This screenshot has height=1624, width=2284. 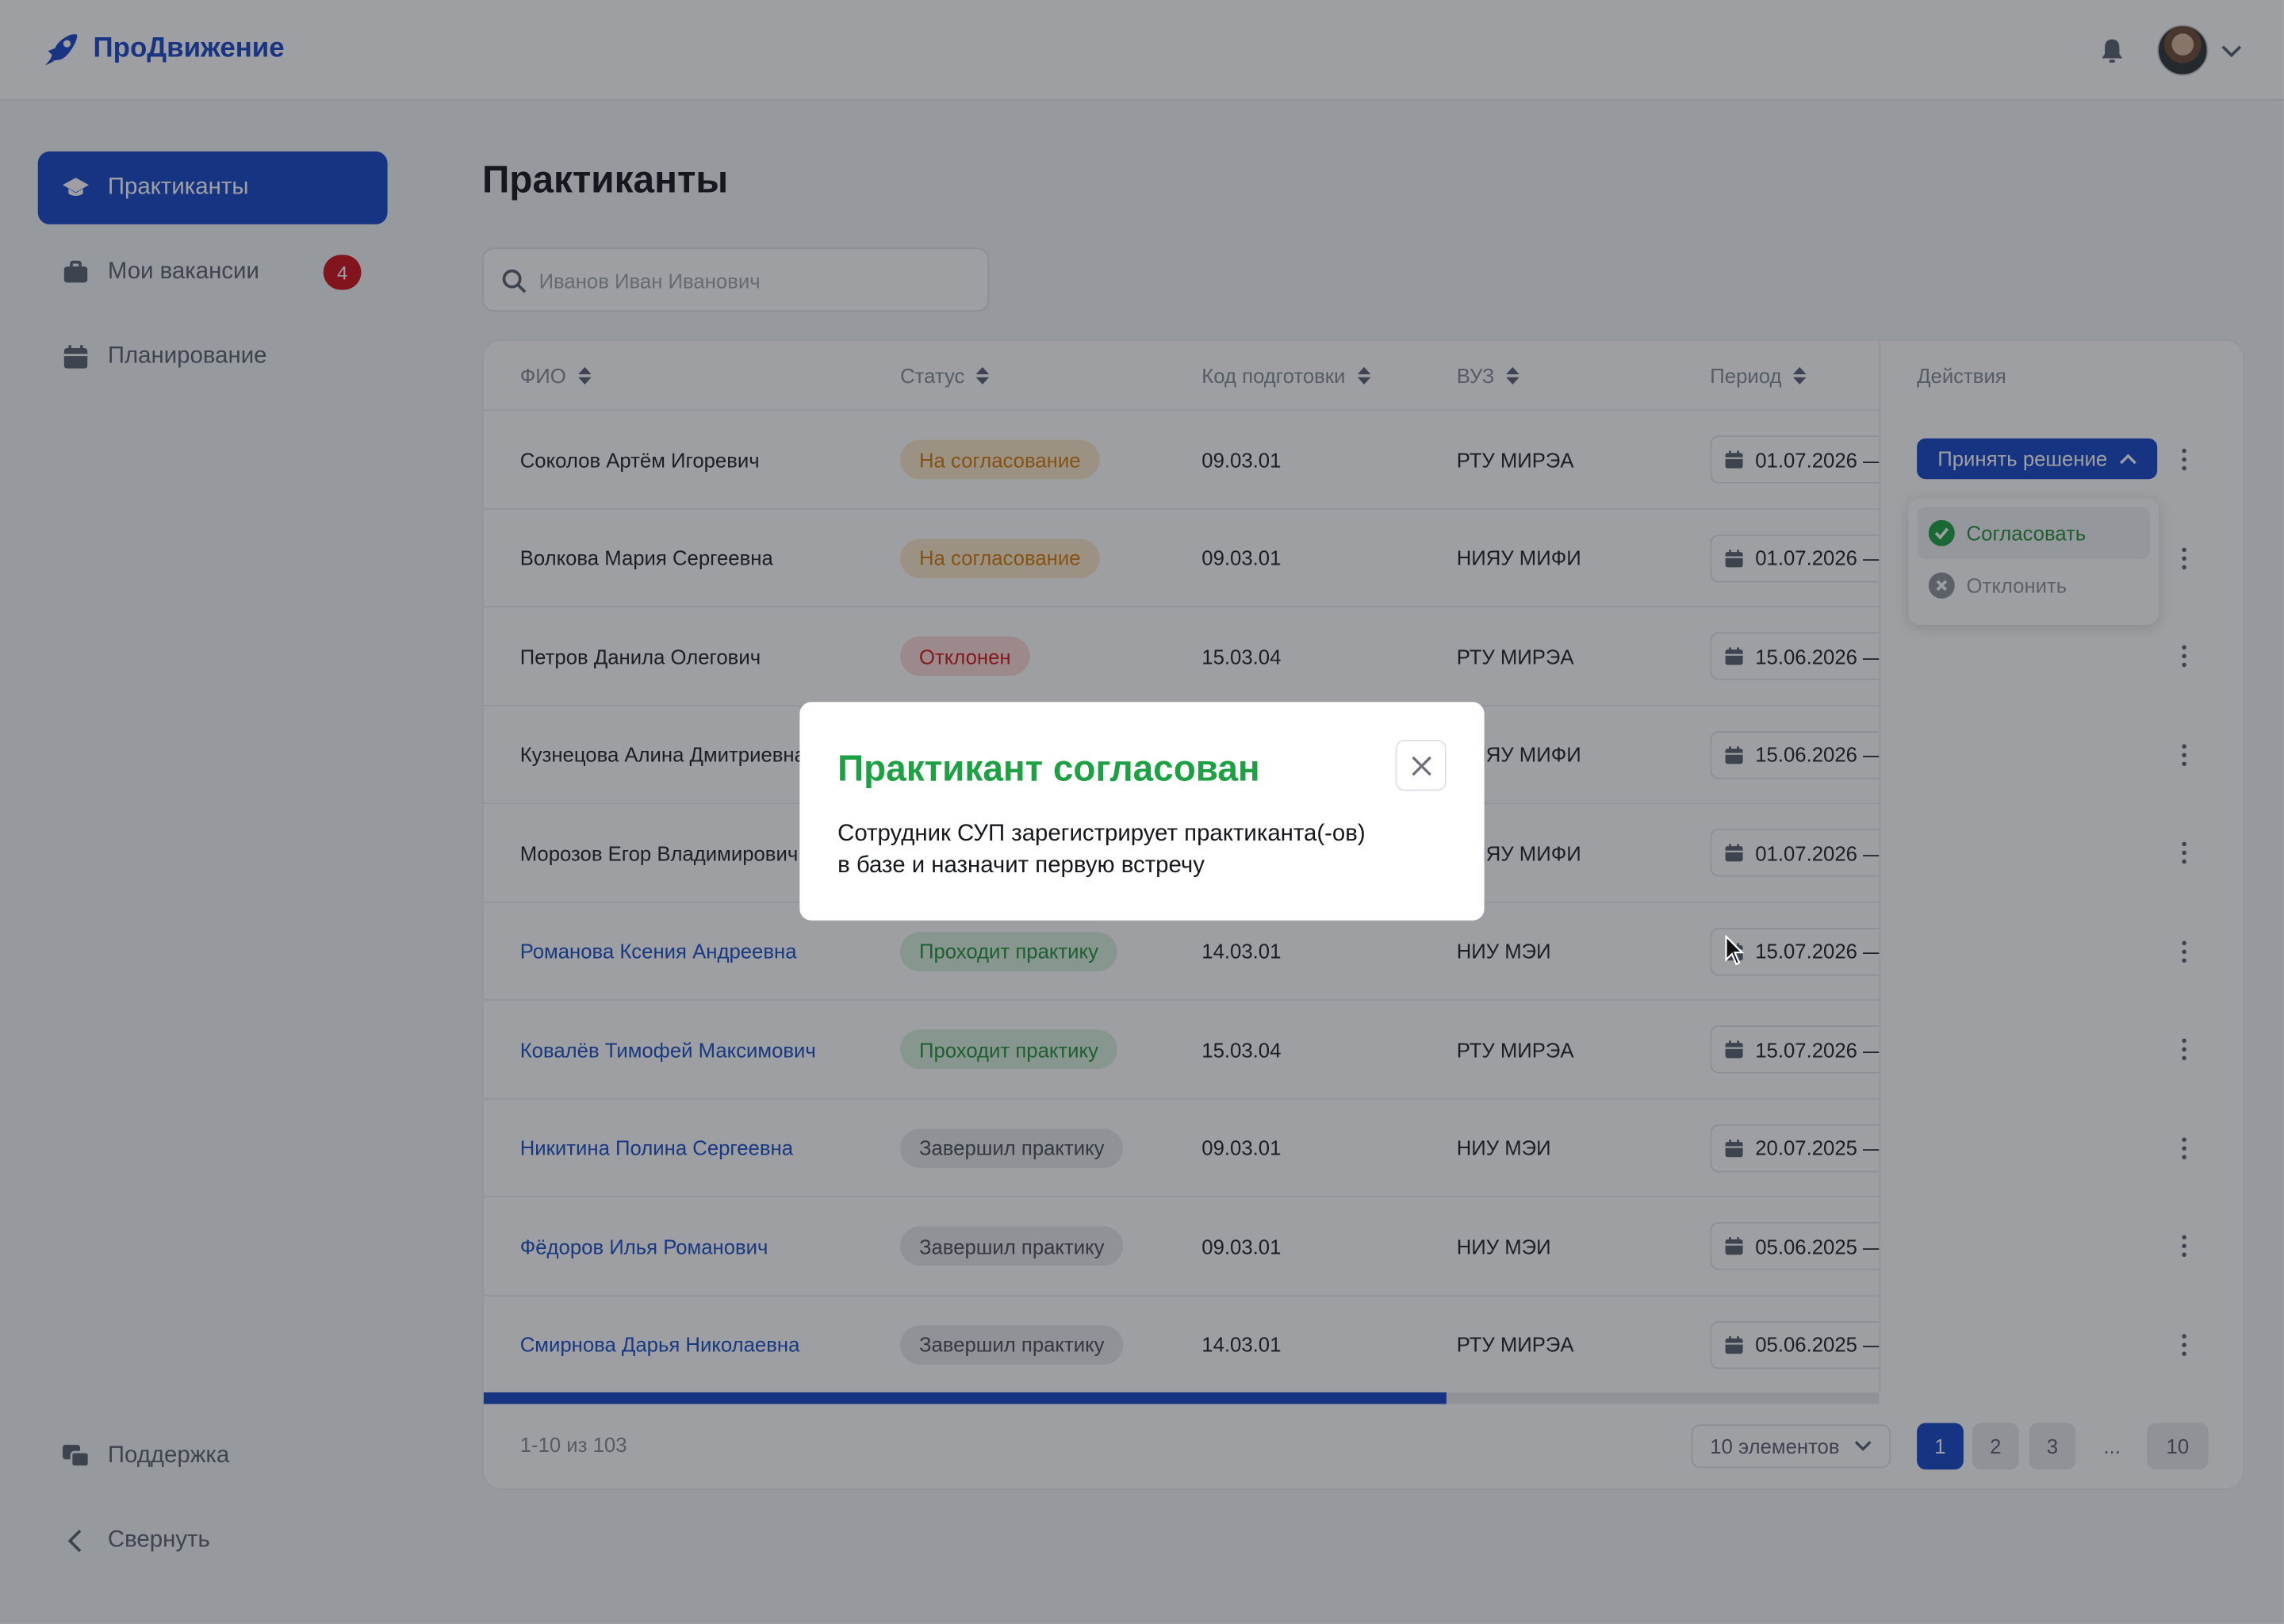 I want to click on close-icon, so click(x=1421, y=765).